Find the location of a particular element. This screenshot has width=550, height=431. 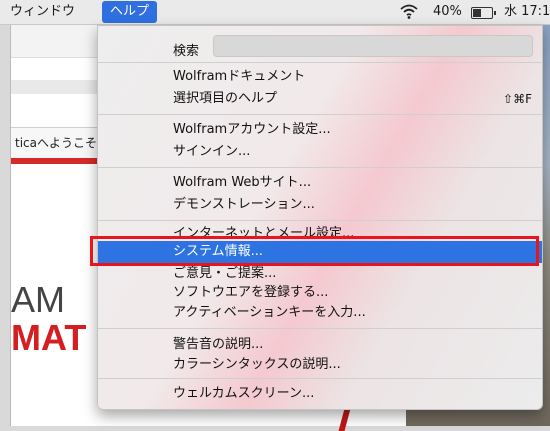

menubar-clock: 水 17:19 is located at coordinates (527, 12).